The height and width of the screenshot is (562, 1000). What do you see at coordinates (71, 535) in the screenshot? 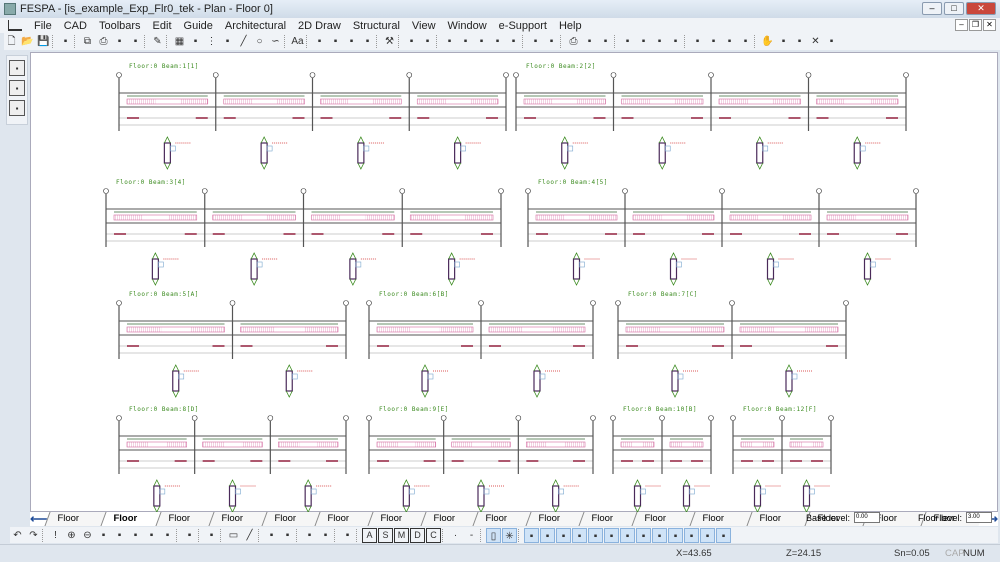
I see `zoom-in-icon: ⊕` at bounding box center [71, 535].